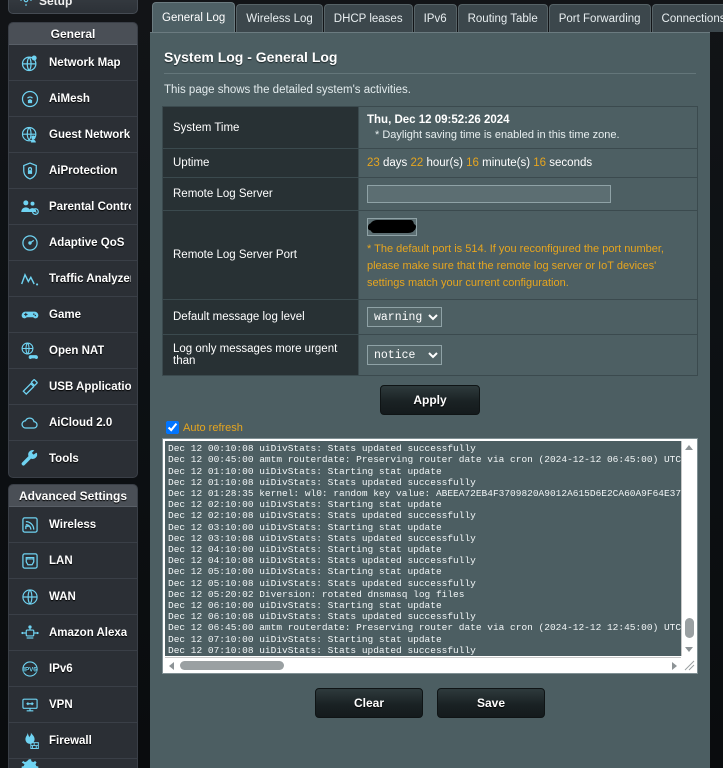 This screenshot has width=723, height=768. I want to click on scroll-left-arrow, so click(171, 666).